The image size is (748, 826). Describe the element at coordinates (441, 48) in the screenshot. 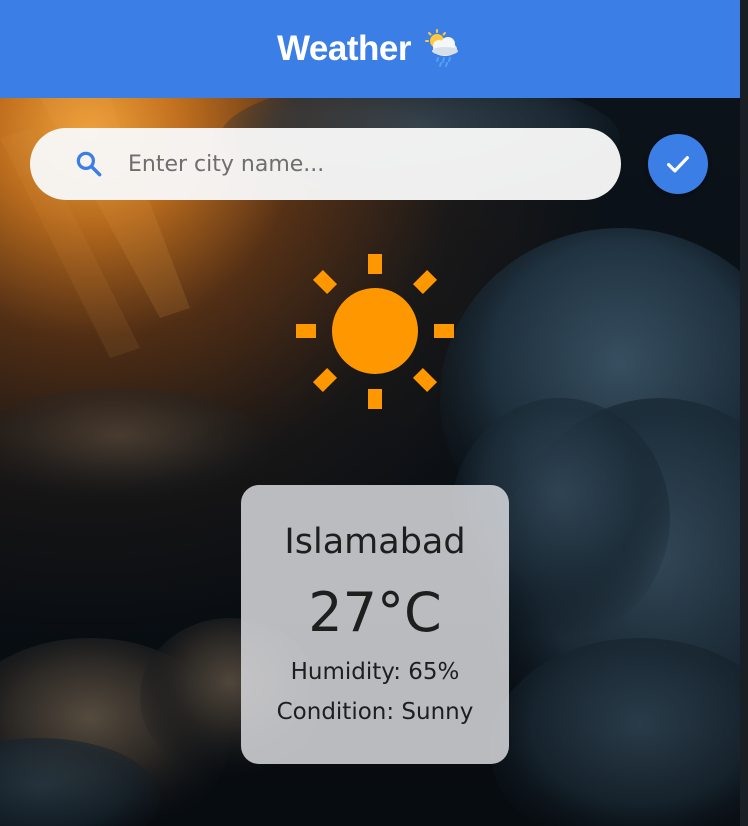

I see `sun-behind-rain-cloud-icon` at that location.